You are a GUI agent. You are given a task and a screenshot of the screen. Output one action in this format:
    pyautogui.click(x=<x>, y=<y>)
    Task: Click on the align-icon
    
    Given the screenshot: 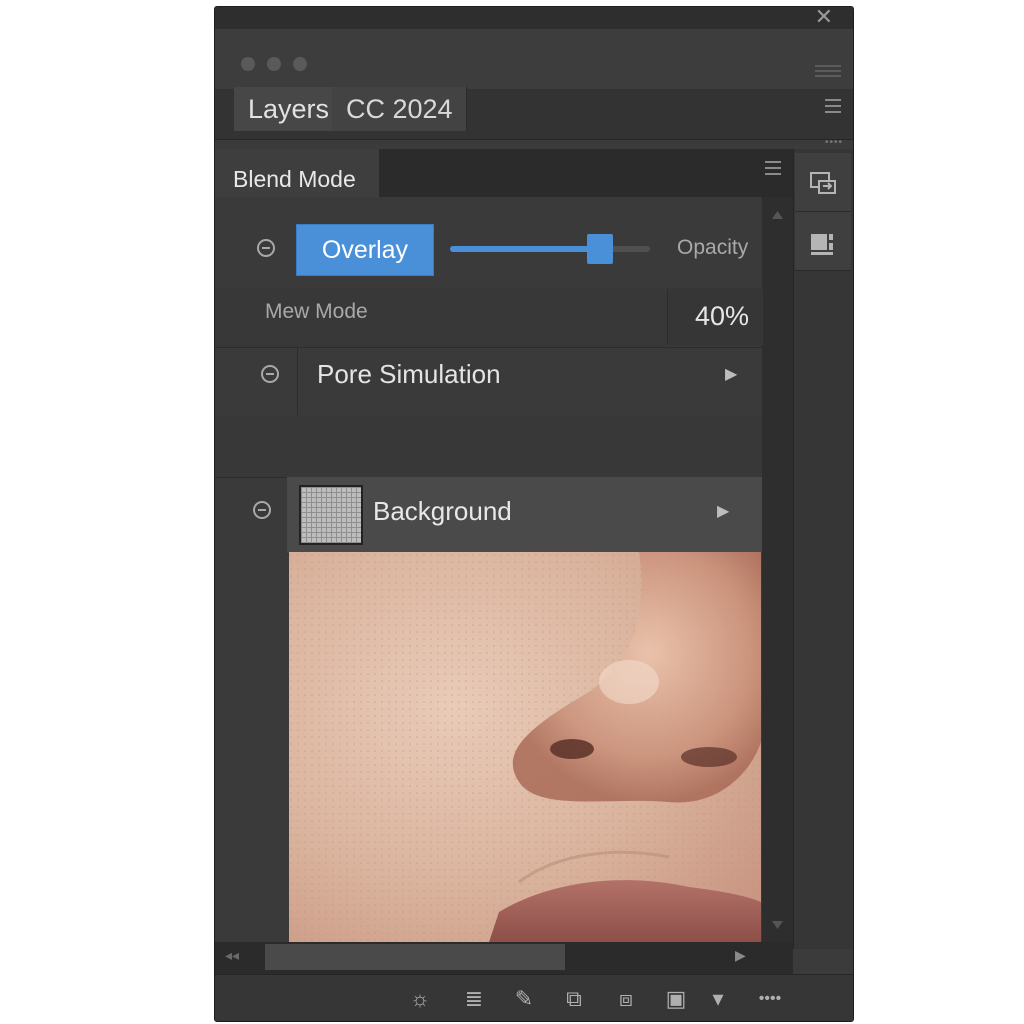 What is the action you would take?
    pyautogui.click(x=822, y=244)
    